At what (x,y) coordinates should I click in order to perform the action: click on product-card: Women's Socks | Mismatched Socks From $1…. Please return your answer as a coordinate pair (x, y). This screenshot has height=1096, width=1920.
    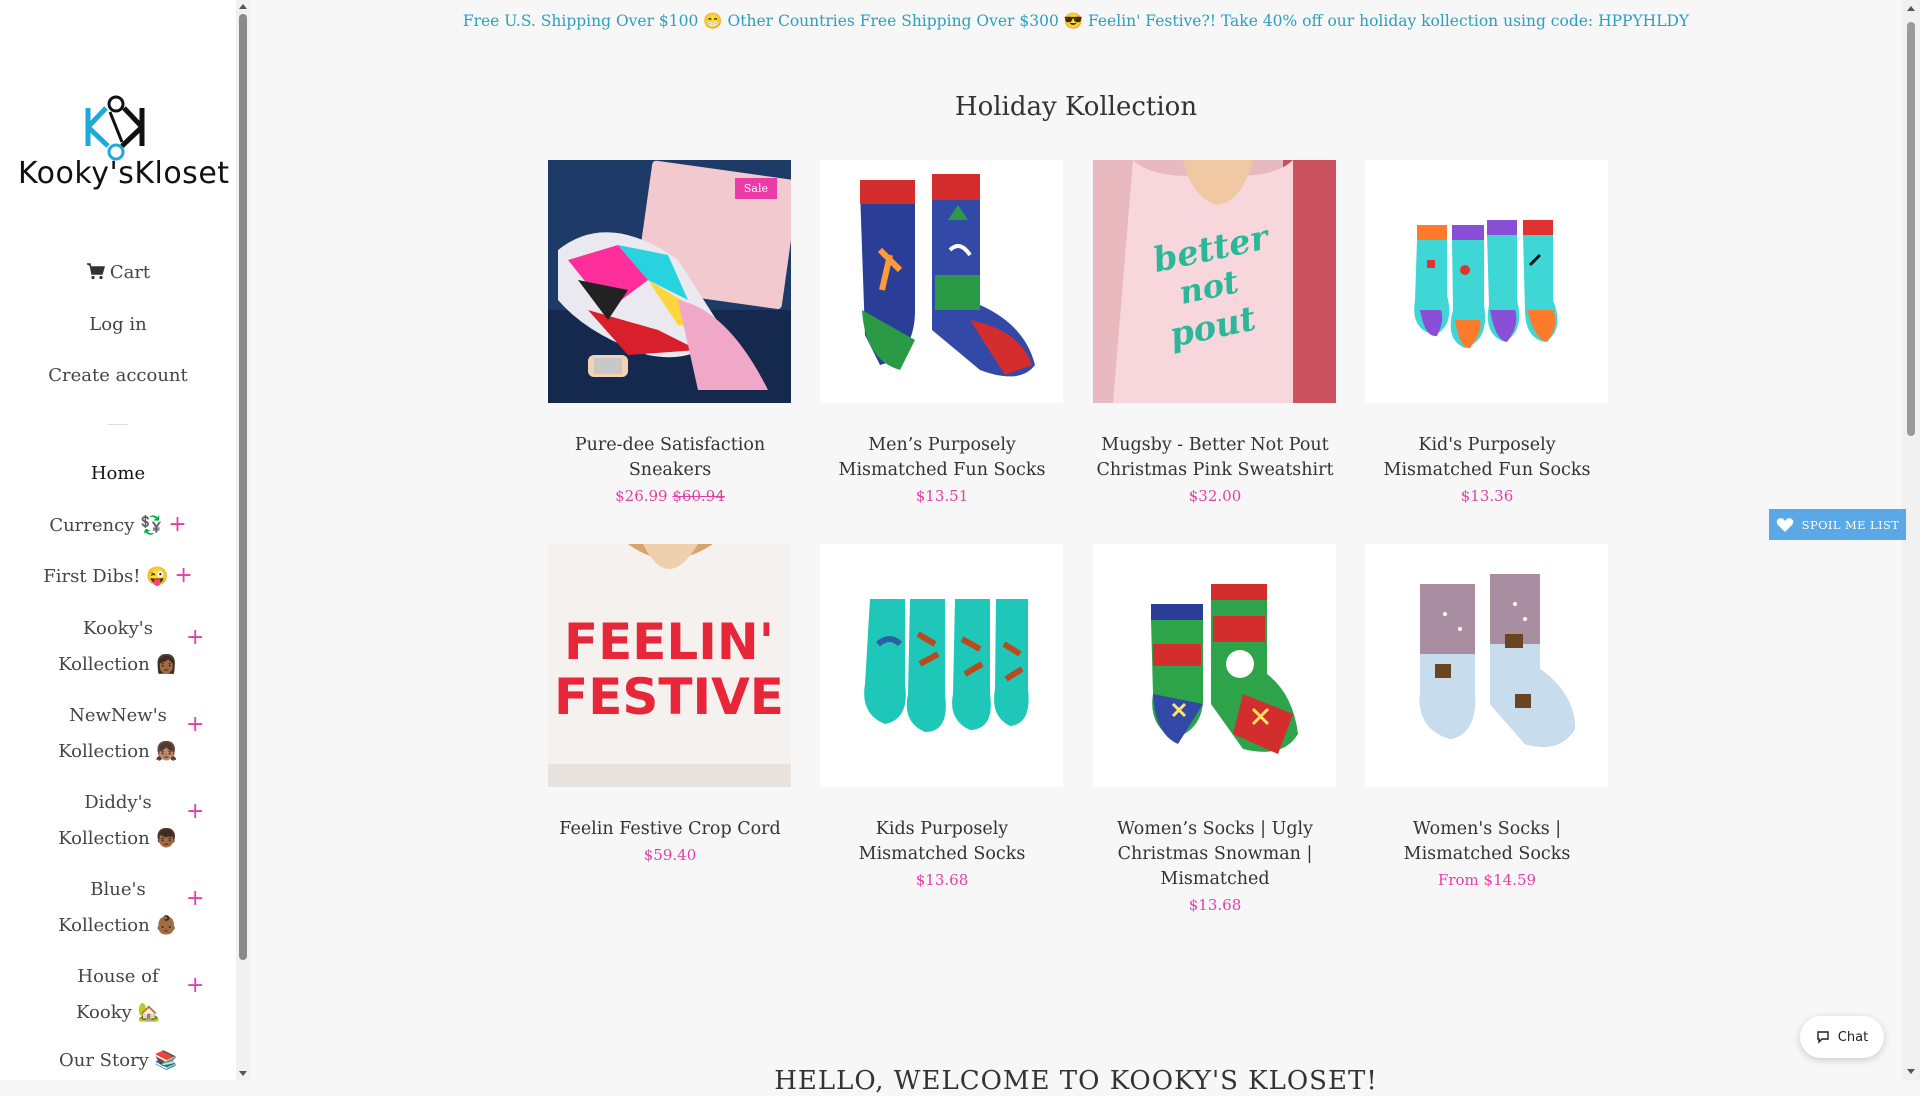
    Looking at the image, I should click on (1487, 716).